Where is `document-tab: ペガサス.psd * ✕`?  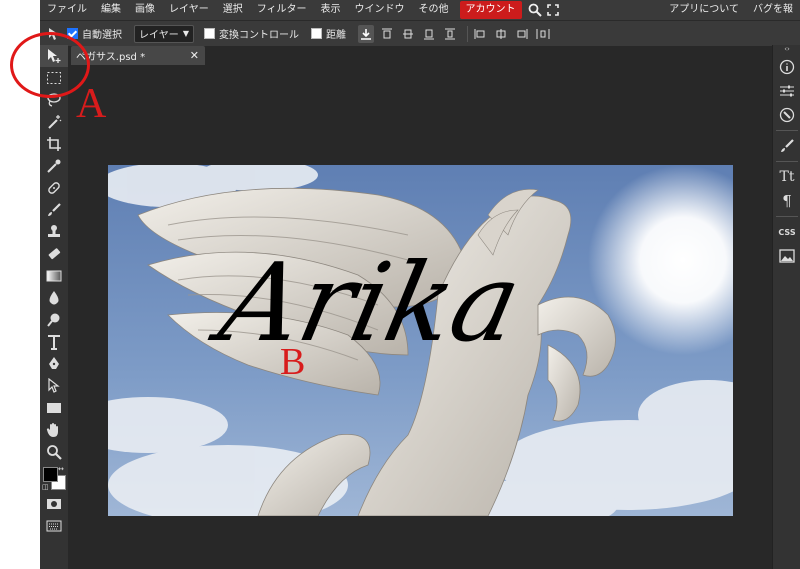 document-tab: ペガサス.psd * ✕ is located at coordinates (138, 55).